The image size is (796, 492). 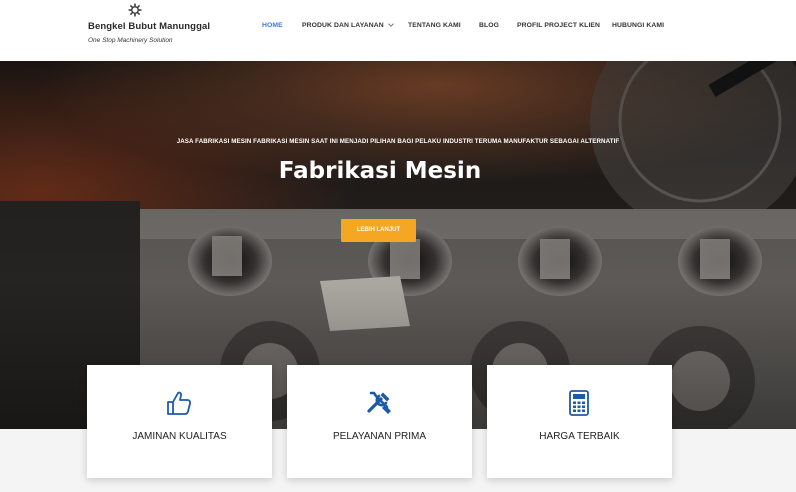 I want to click on feature-card-service: PELAYANAN PRIMA, so click(x=379, y=421).